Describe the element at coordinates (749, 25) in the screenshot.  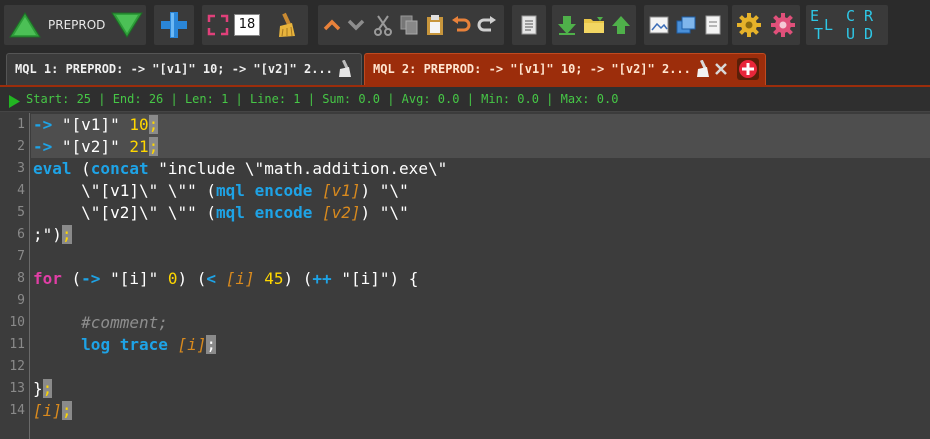
I see `gear-icon` at that location.